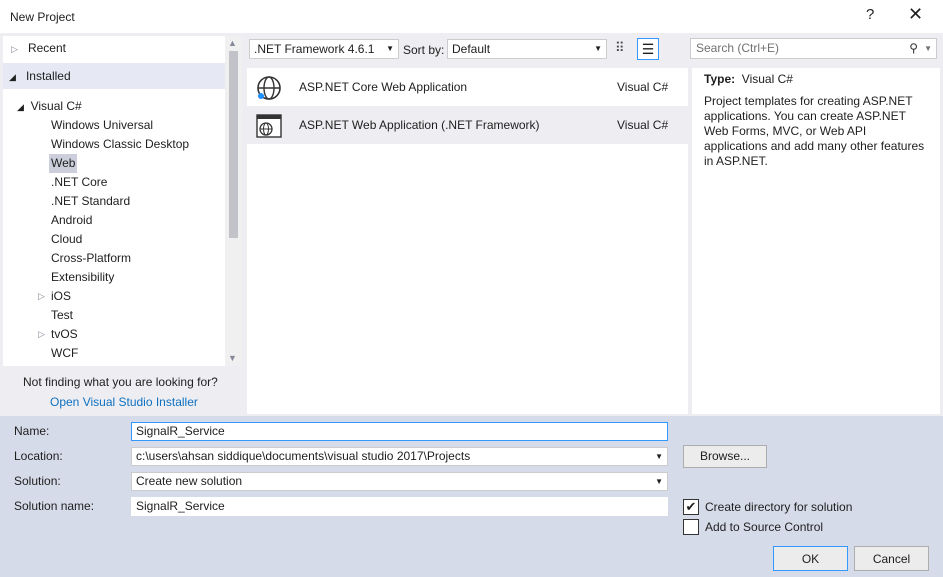  Describe the element at coordinates (419, 125) in the screenshot. I see `template-name: ASP.NET Web Application (.NET Framework)` at that location.